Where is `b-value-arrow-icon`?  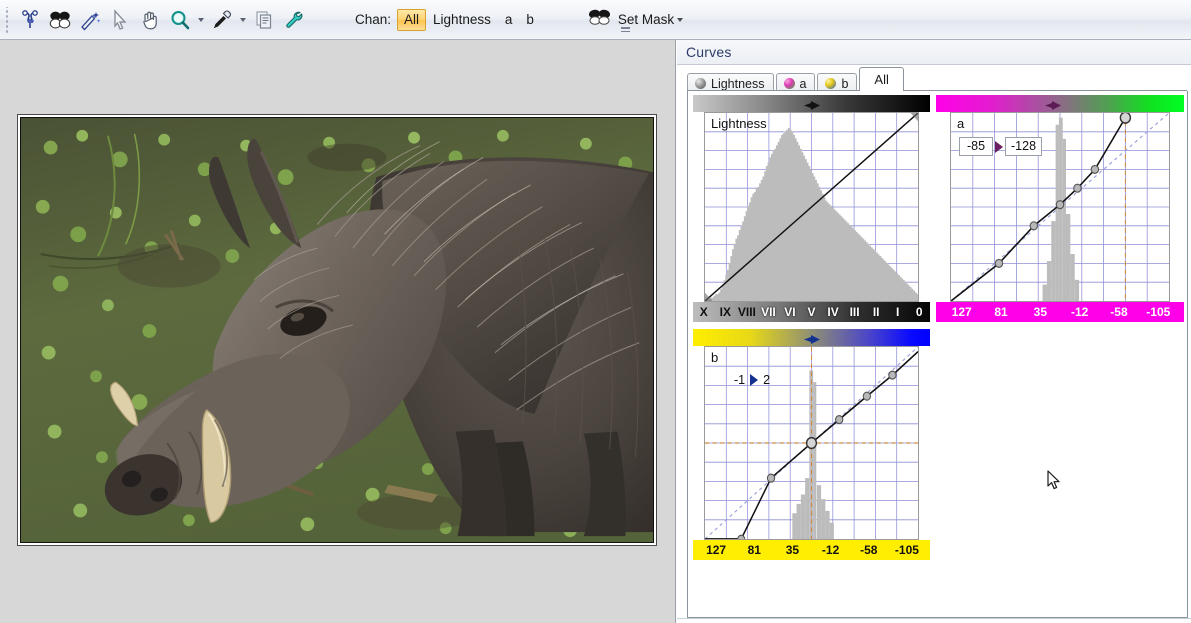 b-value-arrow-icon is located at coordinates (754, 380).